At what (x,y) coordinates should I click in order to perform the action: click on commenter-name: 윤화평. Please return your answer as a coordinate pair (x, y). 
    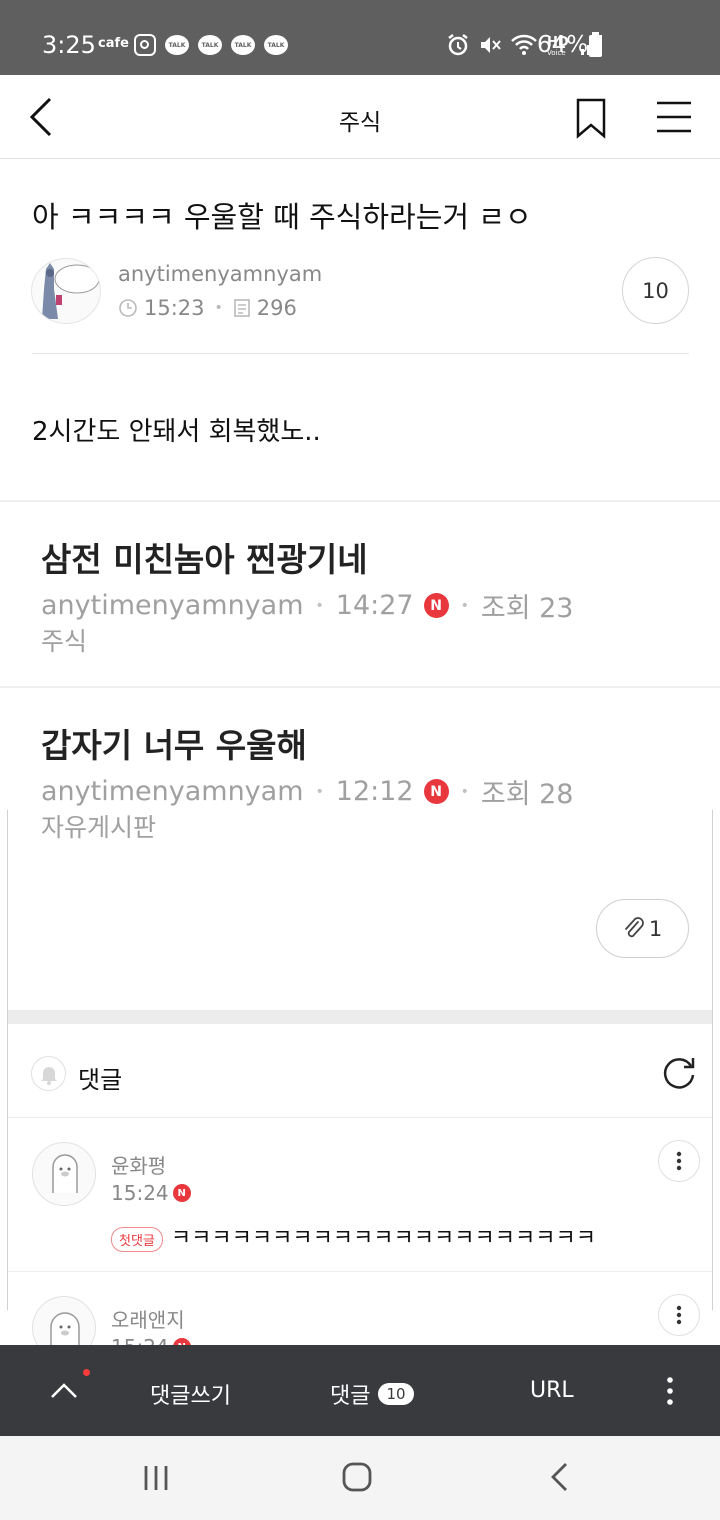
    Looking at the image, I should click on (138, 1164).